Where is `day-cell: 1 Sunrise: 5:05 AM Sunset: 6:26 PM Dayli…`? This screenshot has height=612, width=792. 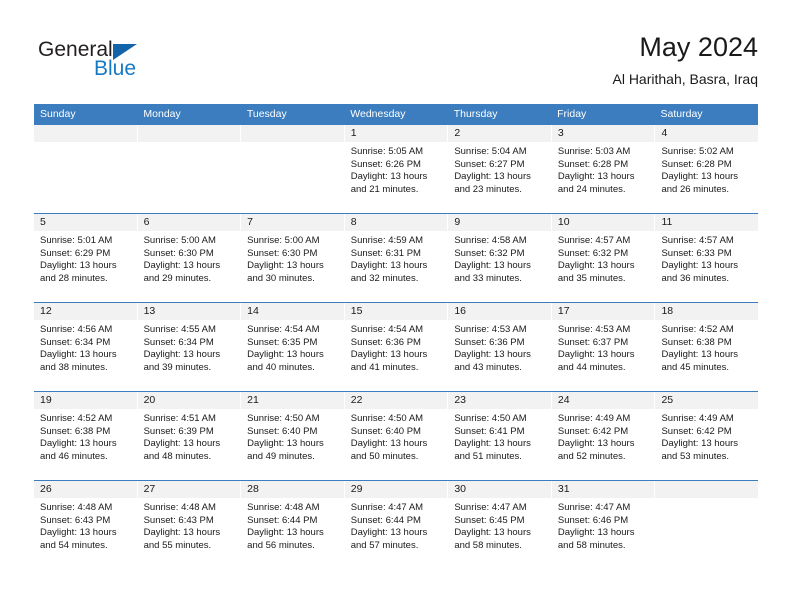 day-cell: 1 Sunrise: 5:05 AM Sunset: 6:26 PM Dayli… is located at coordinates (396, 169).